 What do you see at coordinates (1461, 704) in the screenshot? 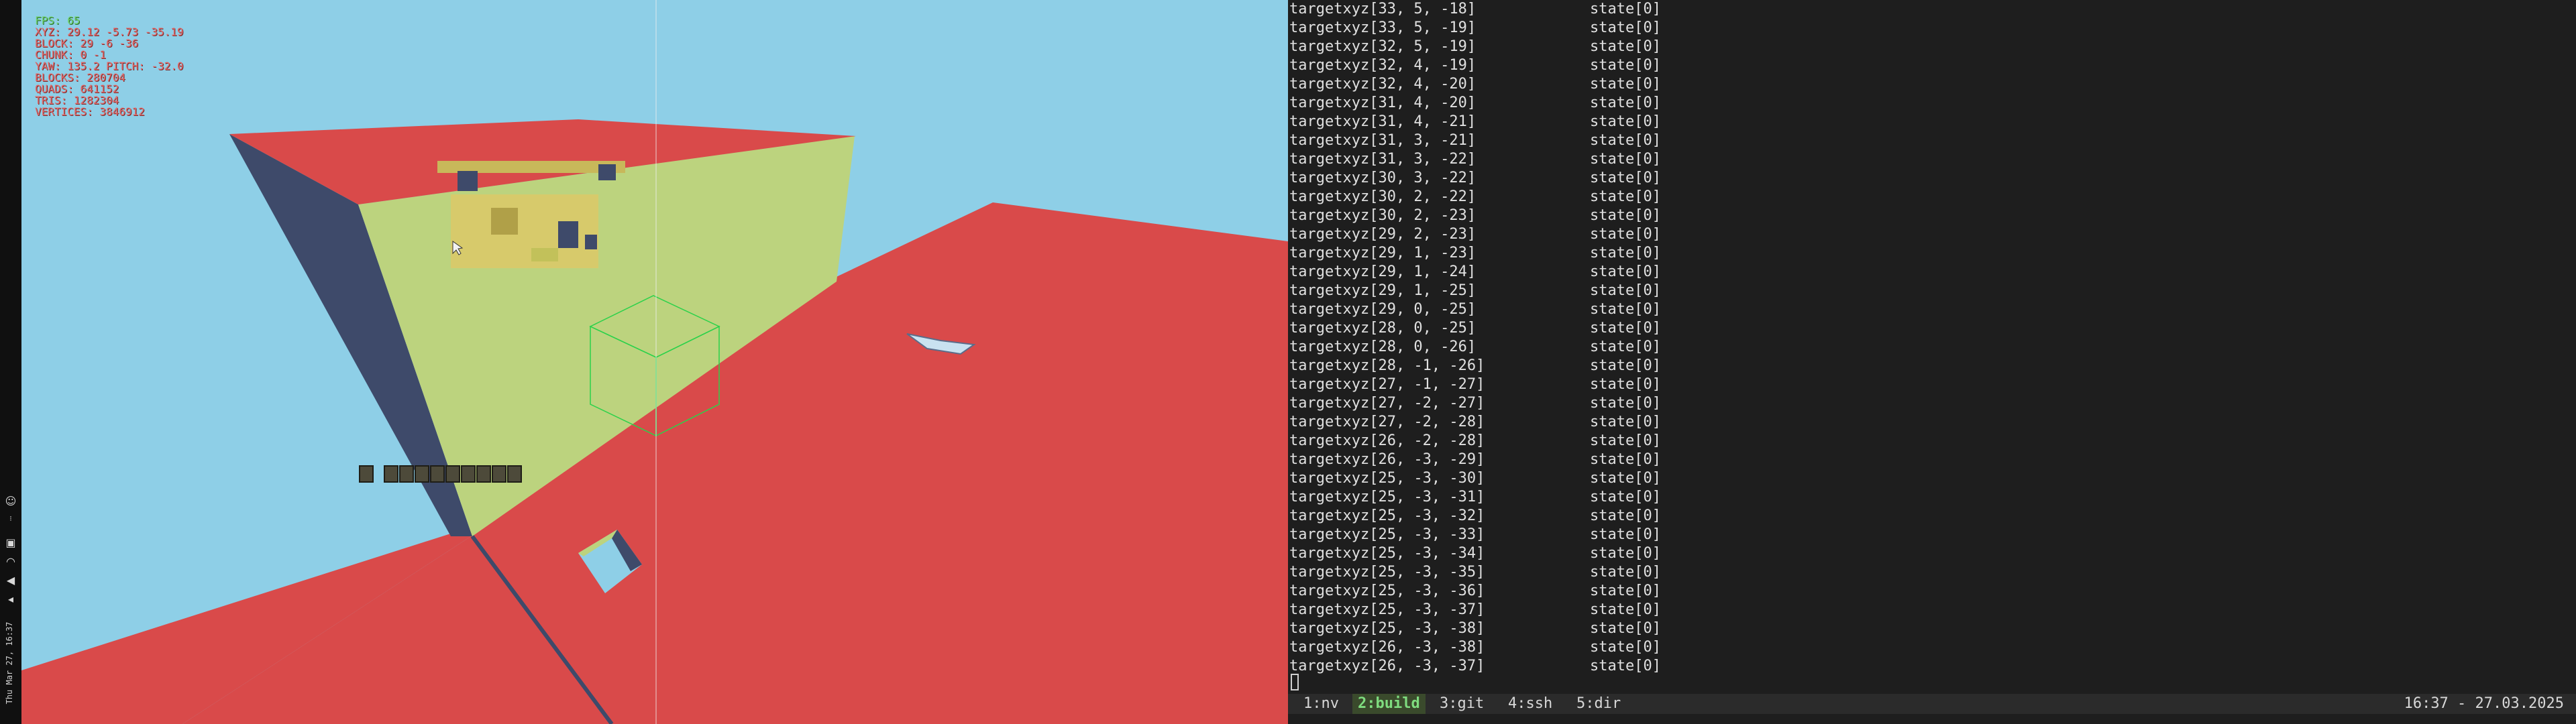
I see `tmux-window-tab: 3:git` at bounding box center [1461, 704].